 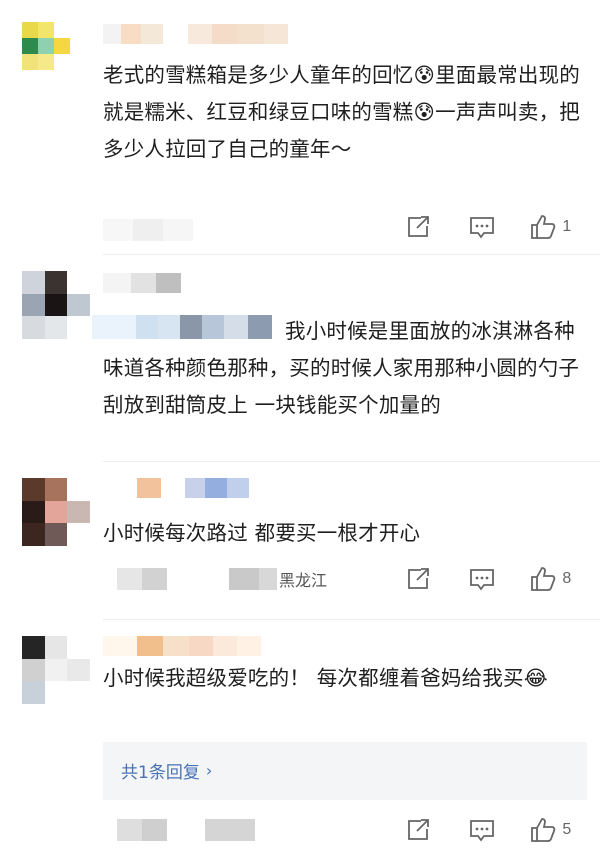 What do you see at coordinates (567, 226) in the screenshot?
I see `like-count: 1` at bounding box center [567, 226].